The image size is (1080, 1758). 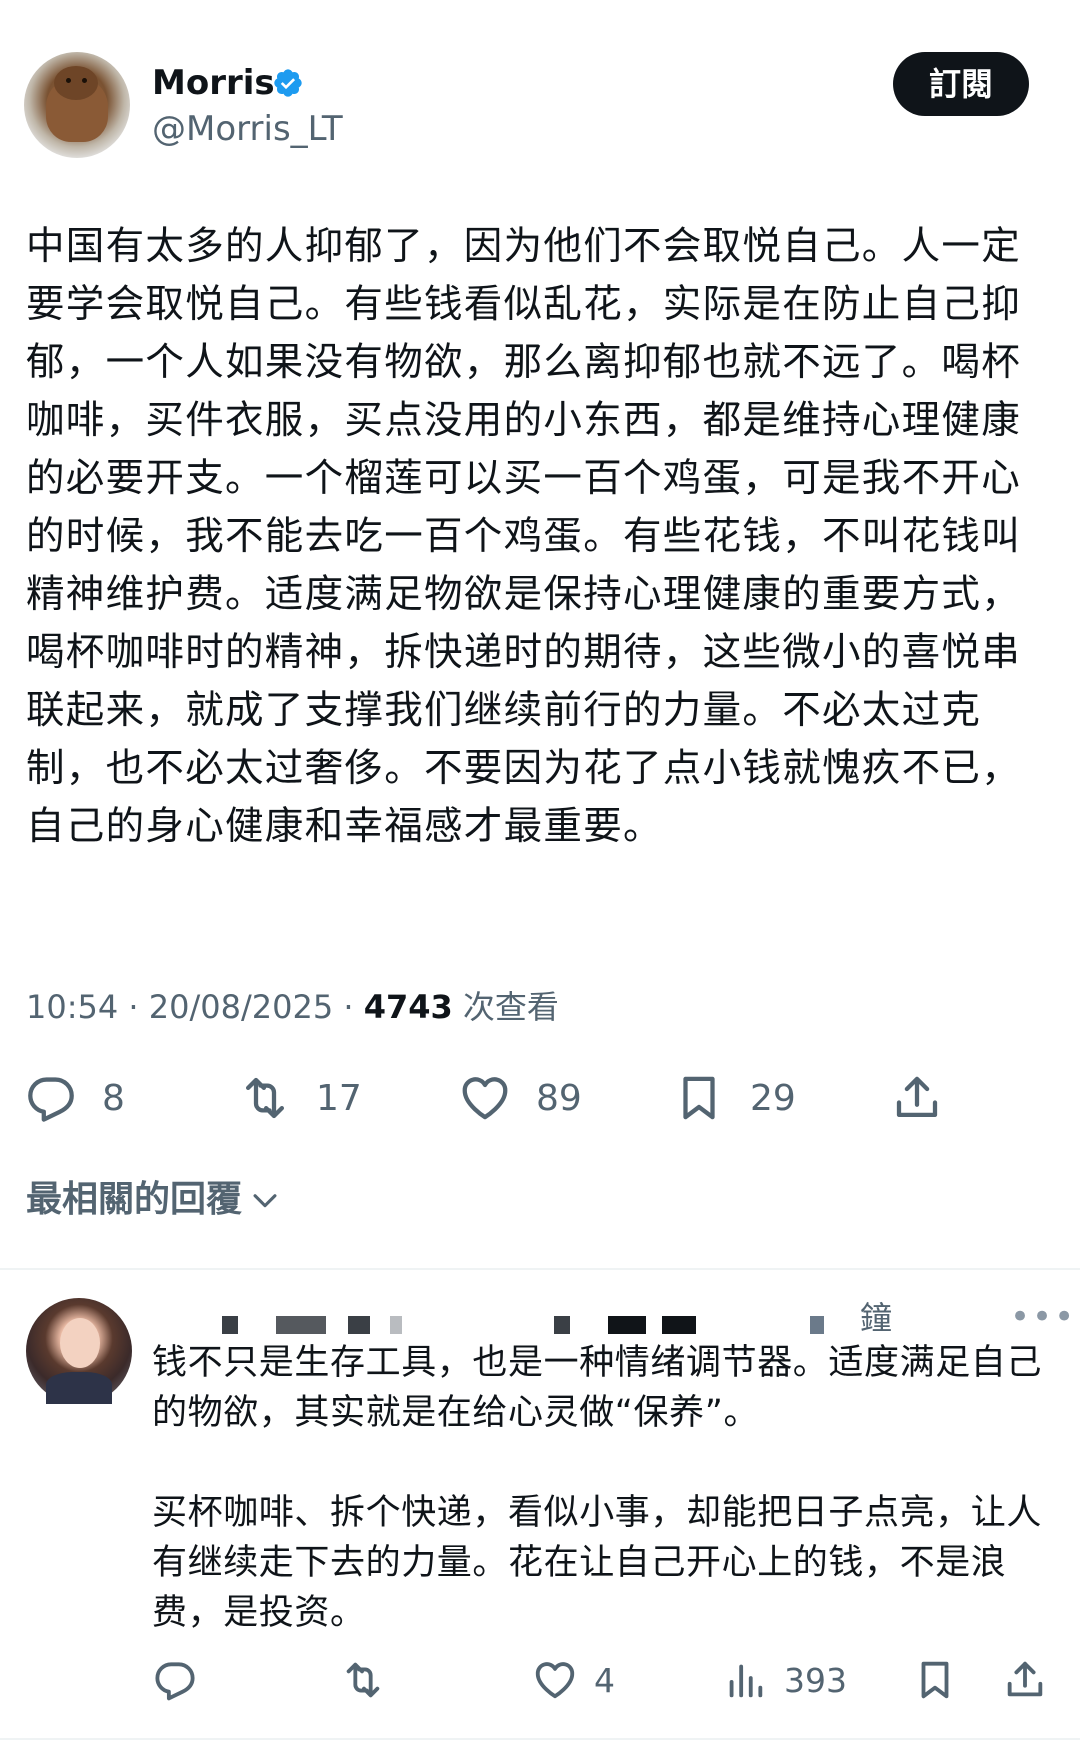 What do you see at coordinates (80, 1343) in the screenshot?
I see `avatar-face` at bounding box center [80, 1343].